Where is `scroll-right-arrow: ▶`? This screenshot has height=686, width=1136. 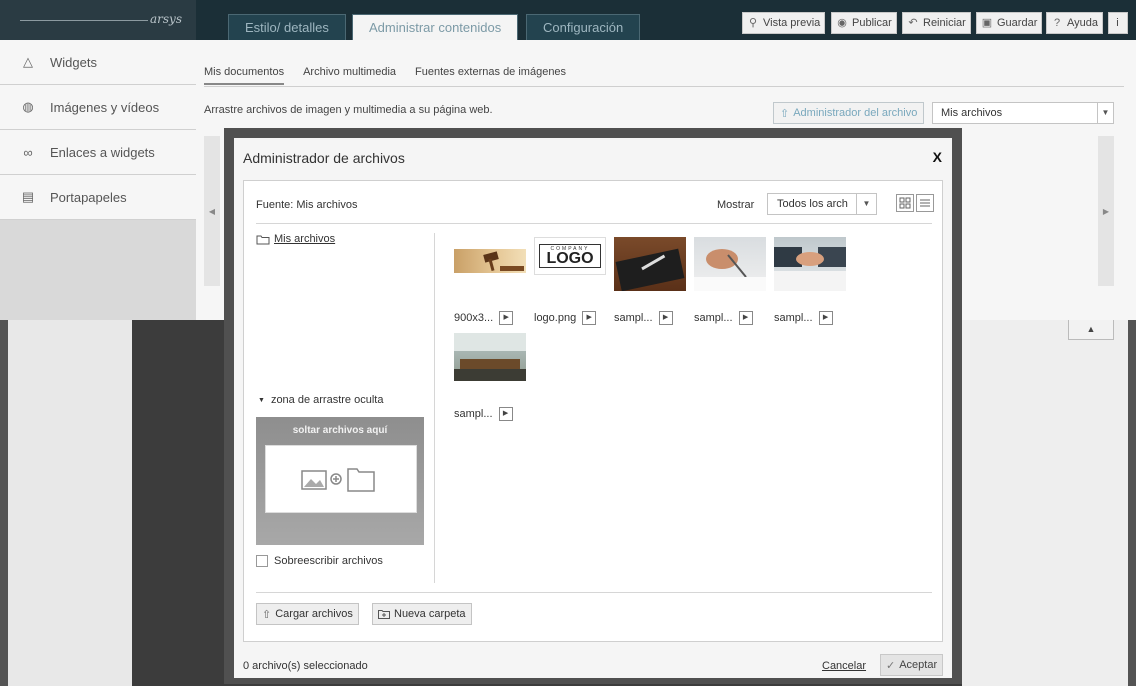 scroll-right-arrow: ▶ is located at coordinates (1106, 211).